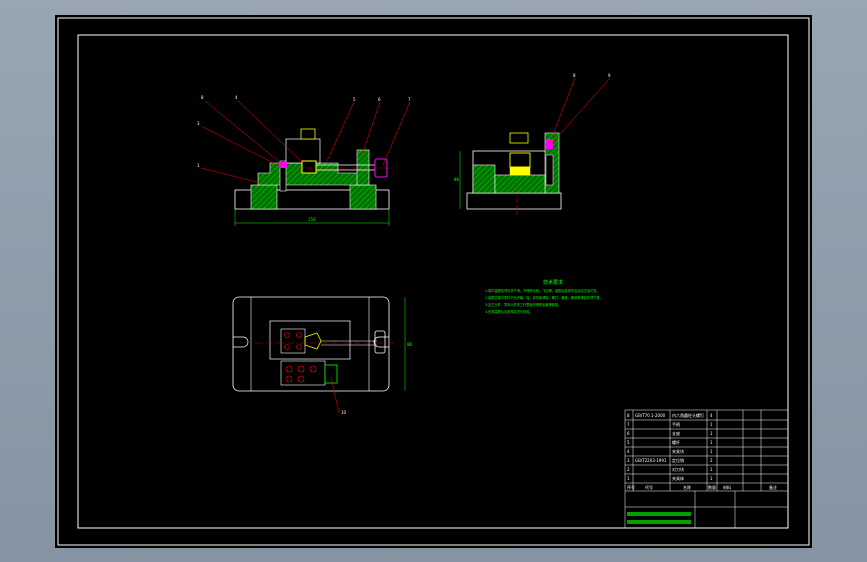 The width and height of the screenshot is (867, 562). I want to click on tb-row-6-no: 3, so click(628, 460).